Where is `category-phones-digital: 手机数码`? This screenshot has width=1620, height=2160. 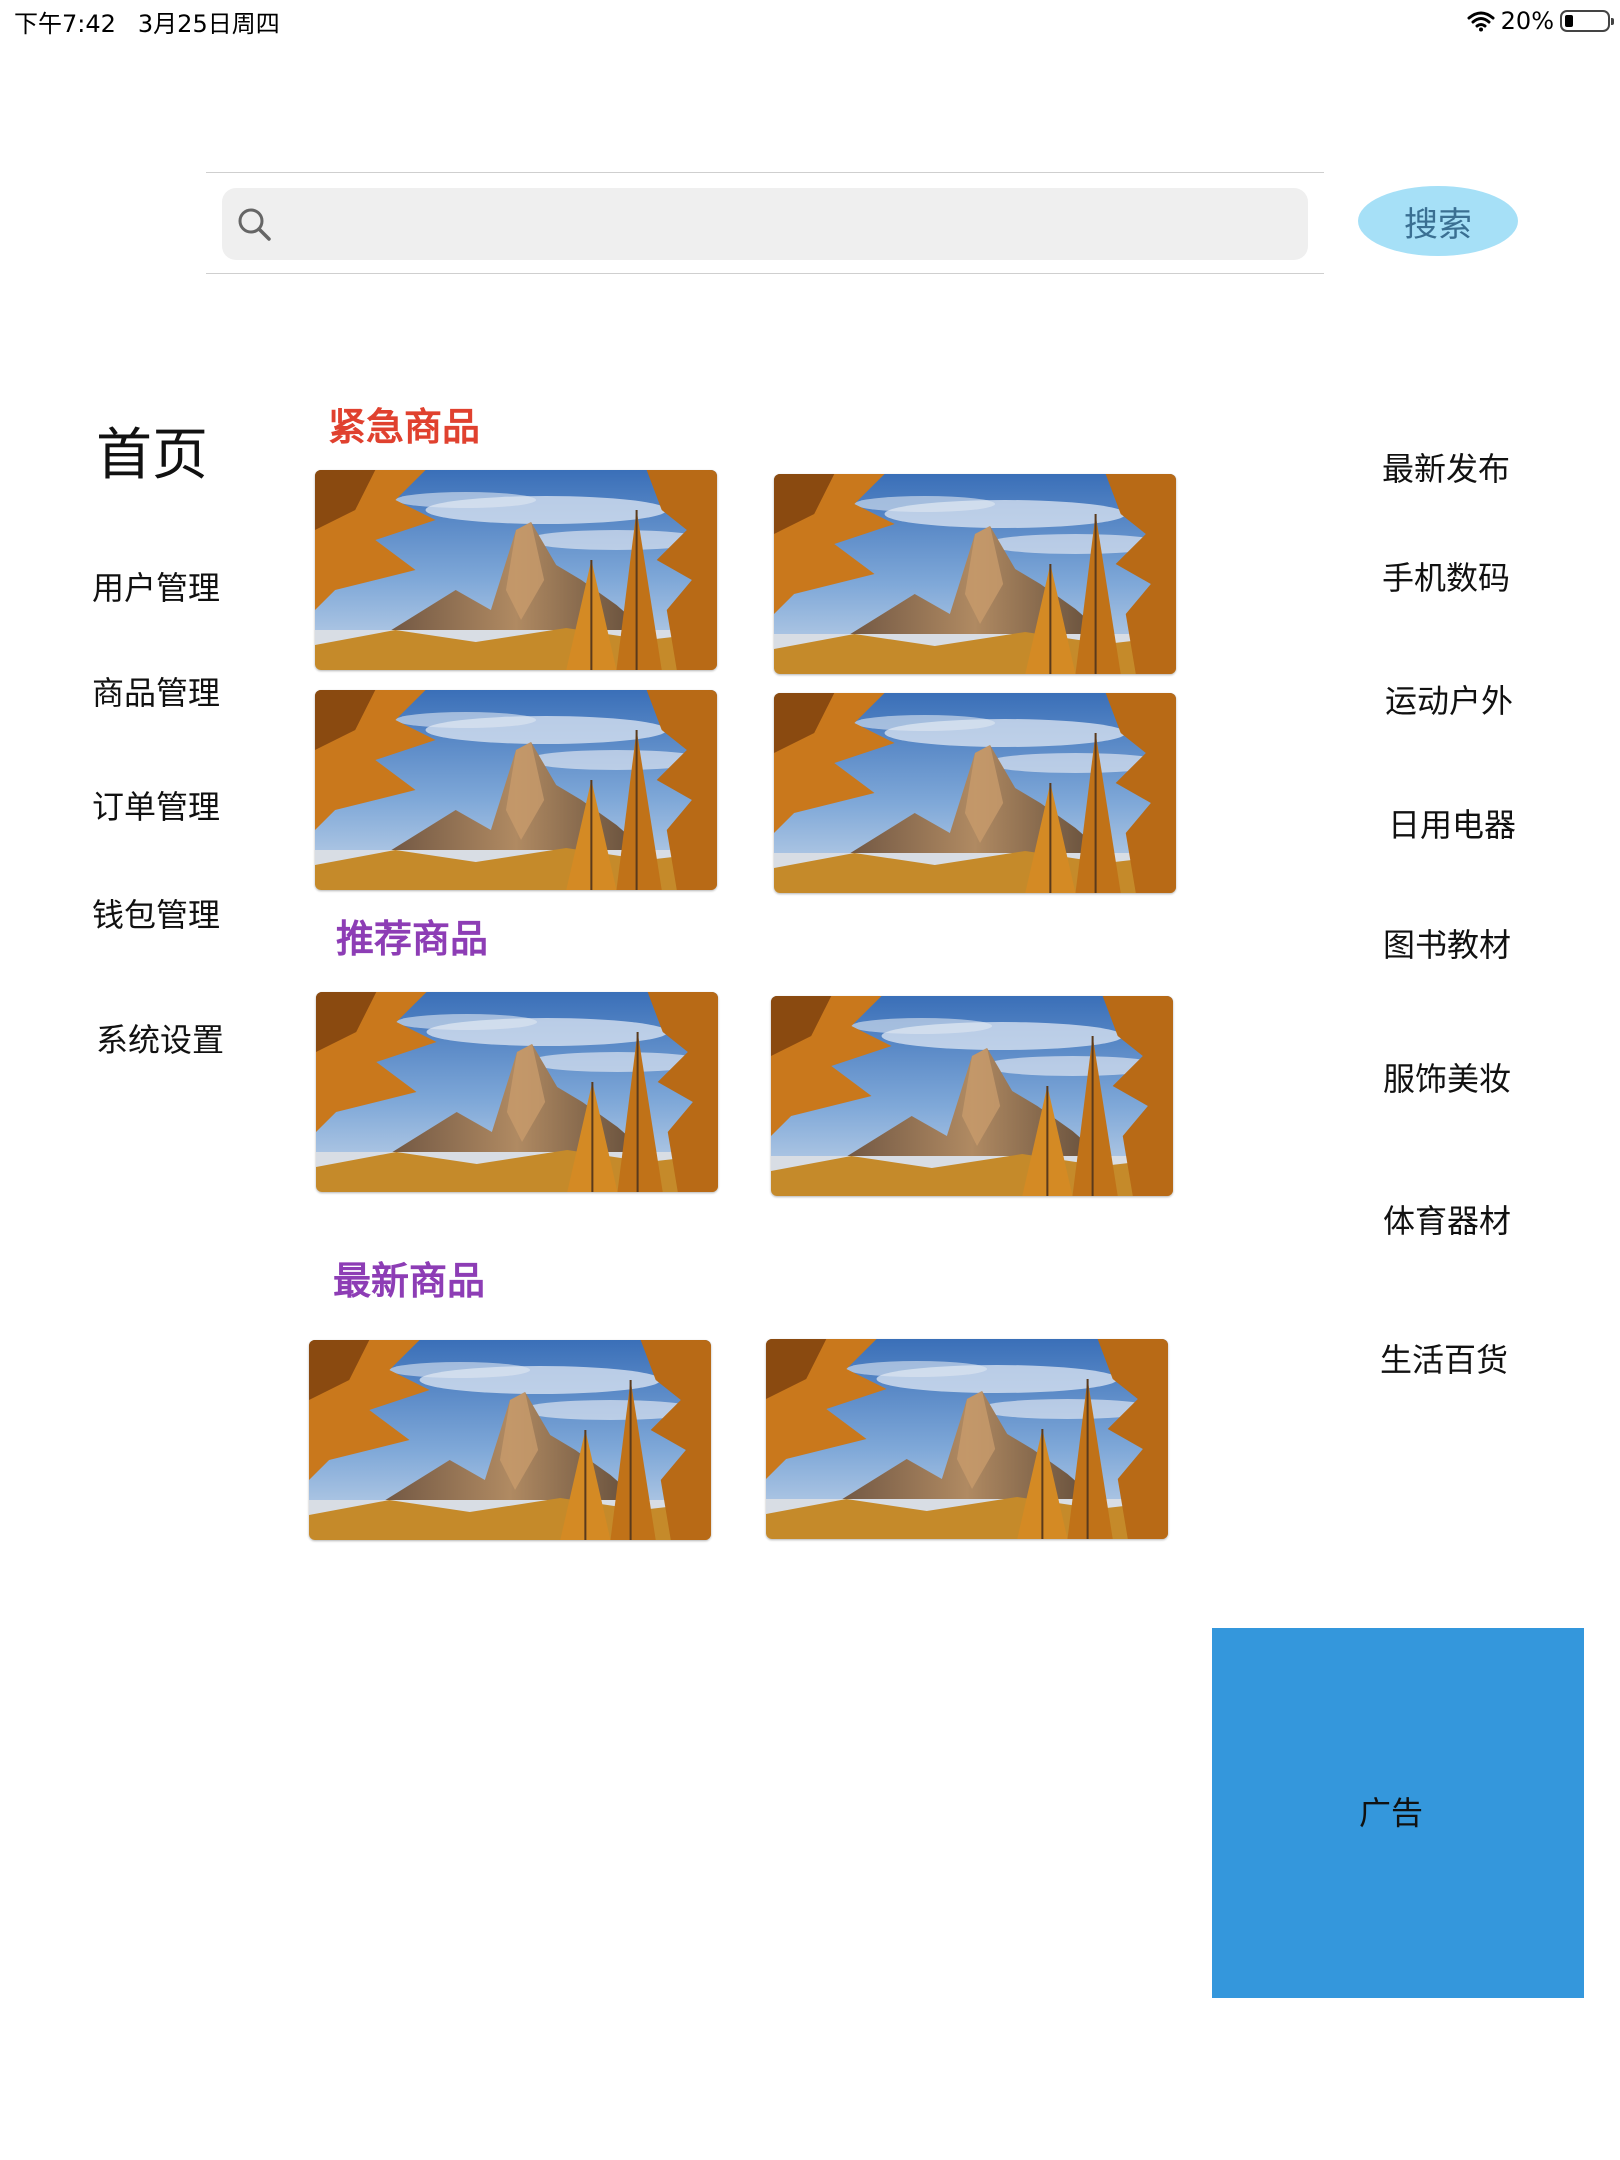
category-phones-digital: 手机数码 is located at coordinates (1446, 576).